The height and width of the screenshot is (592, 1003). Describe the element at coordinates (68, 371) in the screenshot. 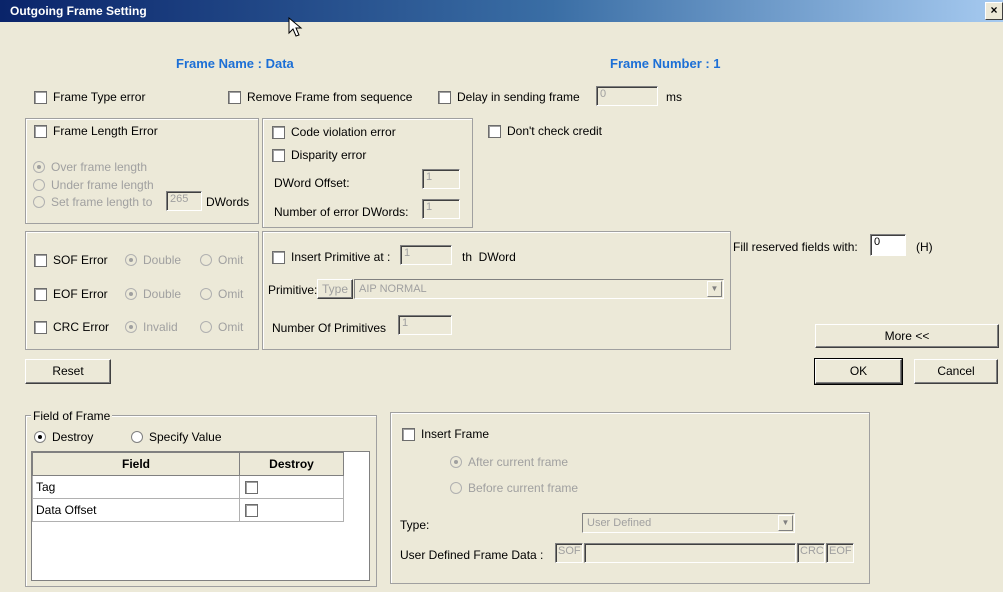

I see `reset-button: Reset` at that location.